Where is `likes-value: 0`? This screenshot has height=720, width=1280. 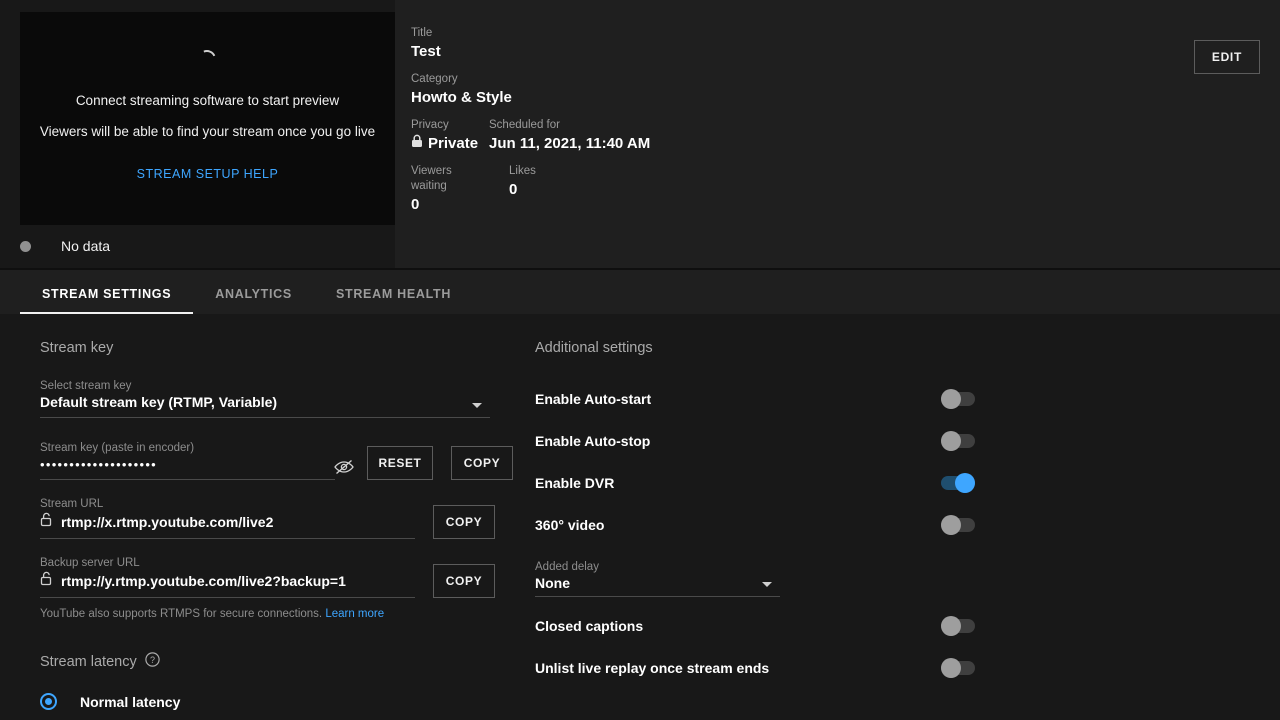 likes-value: 0 is located at coordinates (513, 189).